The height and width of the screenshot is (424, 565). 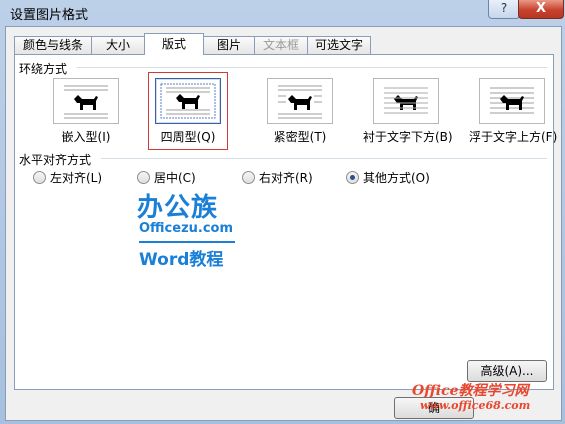 What do you see at coordinates (406, 101) in the screenshot?
I see `wrap-behind-icon` at bounding box center [406, 101].